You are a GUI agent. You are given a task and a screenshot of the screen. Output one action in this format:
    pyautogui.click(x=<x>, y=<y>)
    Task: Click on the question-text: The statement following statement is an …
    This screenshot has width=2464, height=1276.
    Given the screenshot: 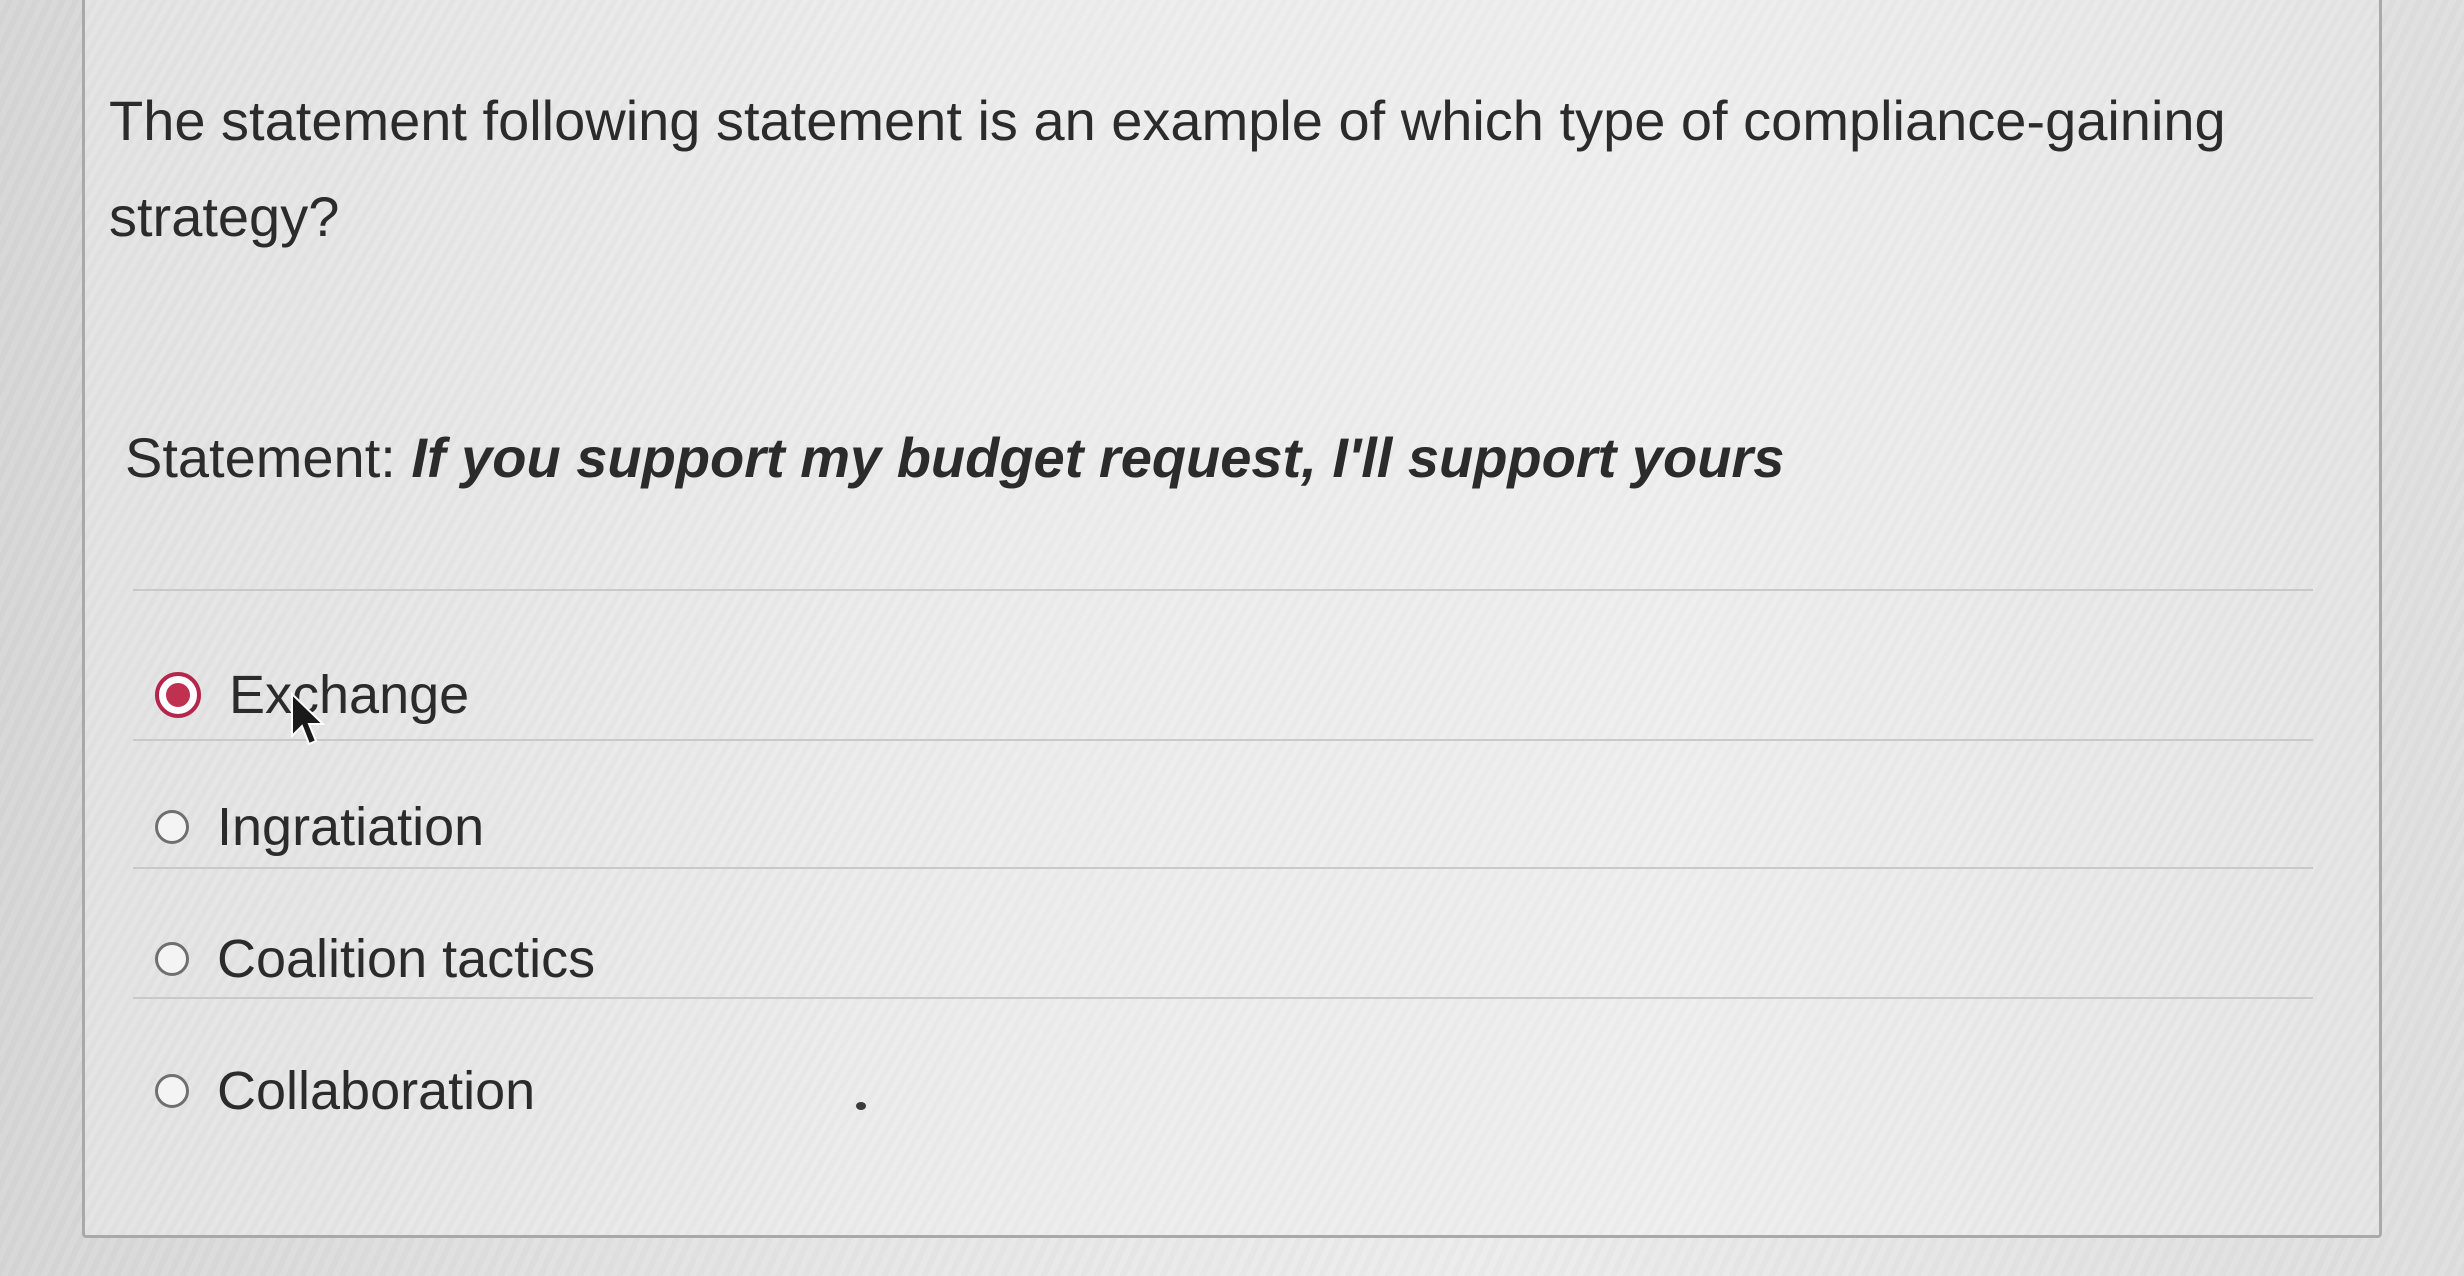 What is the action you would take?
    pyautogui.click(x=1167, y=168)
    